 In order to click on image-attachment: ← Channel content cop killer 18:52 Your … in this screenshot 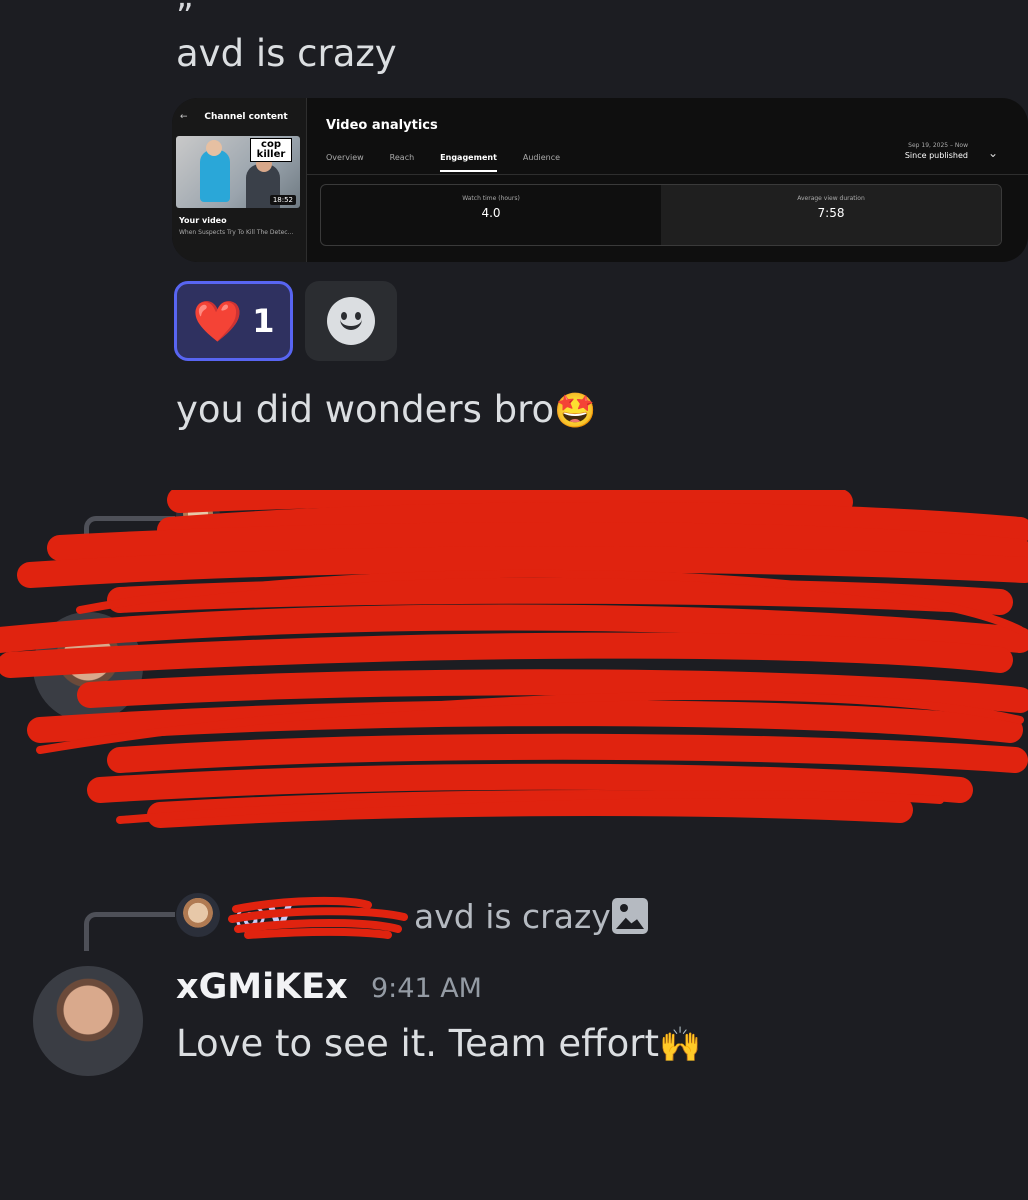, I will do `click(600, 180)`.